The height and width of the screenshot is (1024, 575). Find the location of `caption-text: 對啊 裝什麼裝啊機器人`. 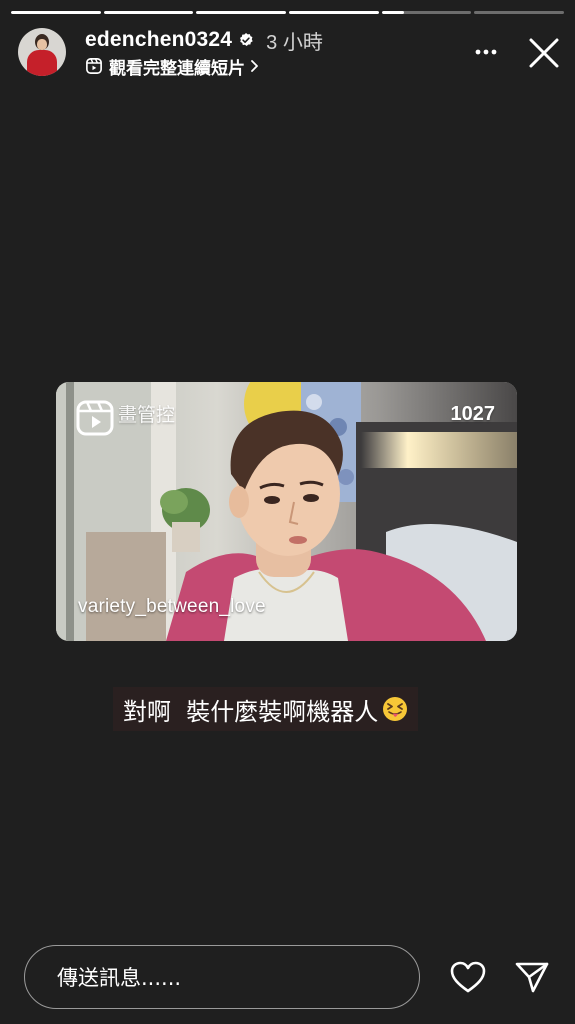

caption-text: 對啊 裝什麼裝啊機器人 is located at coordinates (251, 711).